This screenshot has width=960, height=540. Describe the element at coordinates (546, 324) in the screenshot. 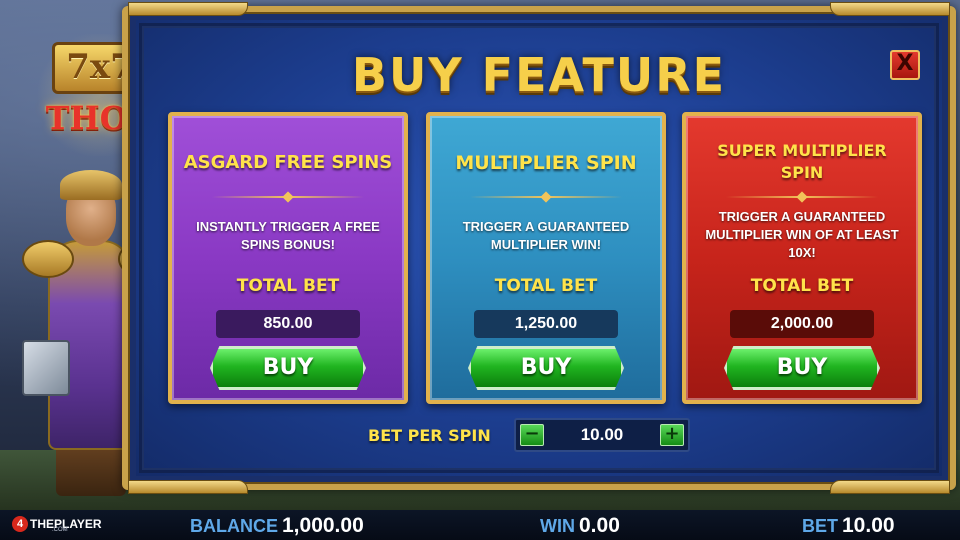

I see `total-bet-value: 1,250.00` at that location.